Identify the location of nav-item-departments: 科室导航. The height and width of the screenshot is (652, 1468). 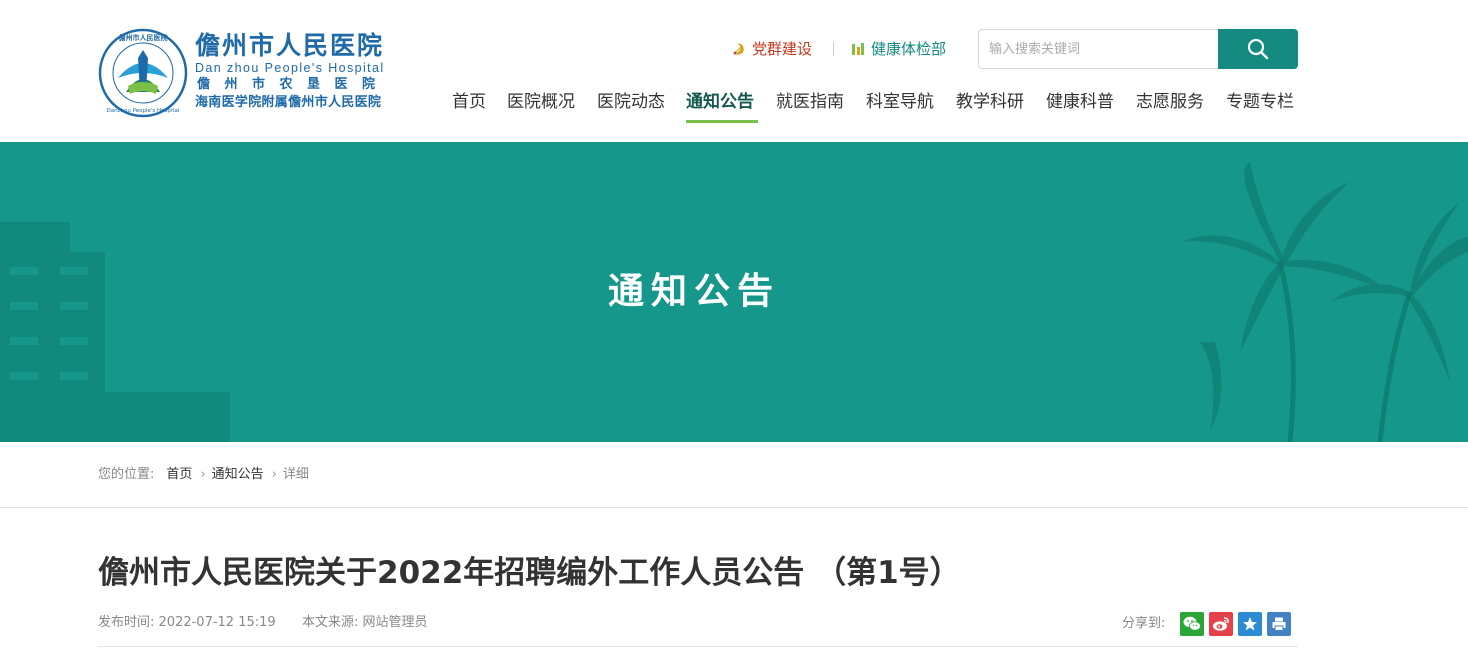
(900, 102).